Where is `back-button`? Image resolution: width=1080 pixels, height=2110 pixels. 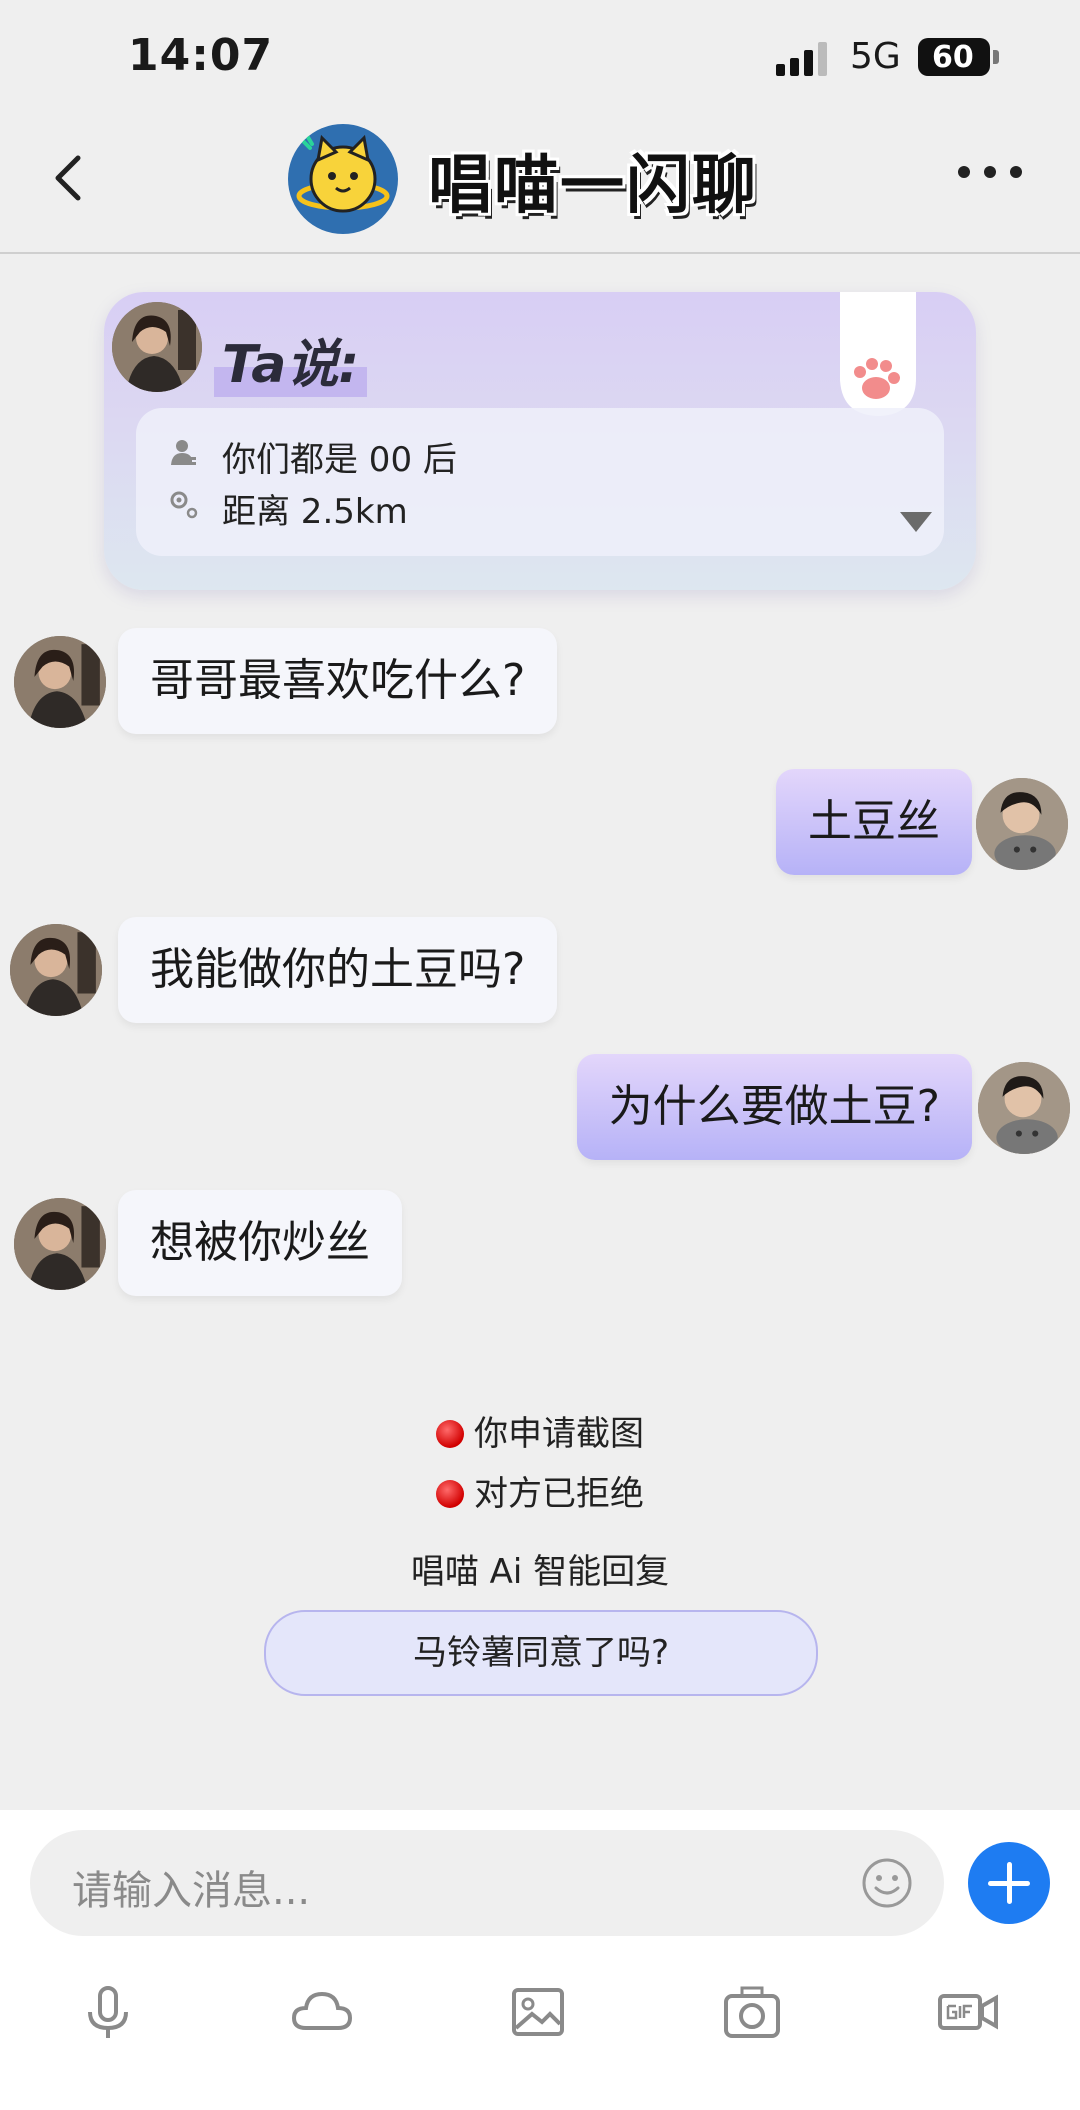
back-button is located at coordinates (72, 178).